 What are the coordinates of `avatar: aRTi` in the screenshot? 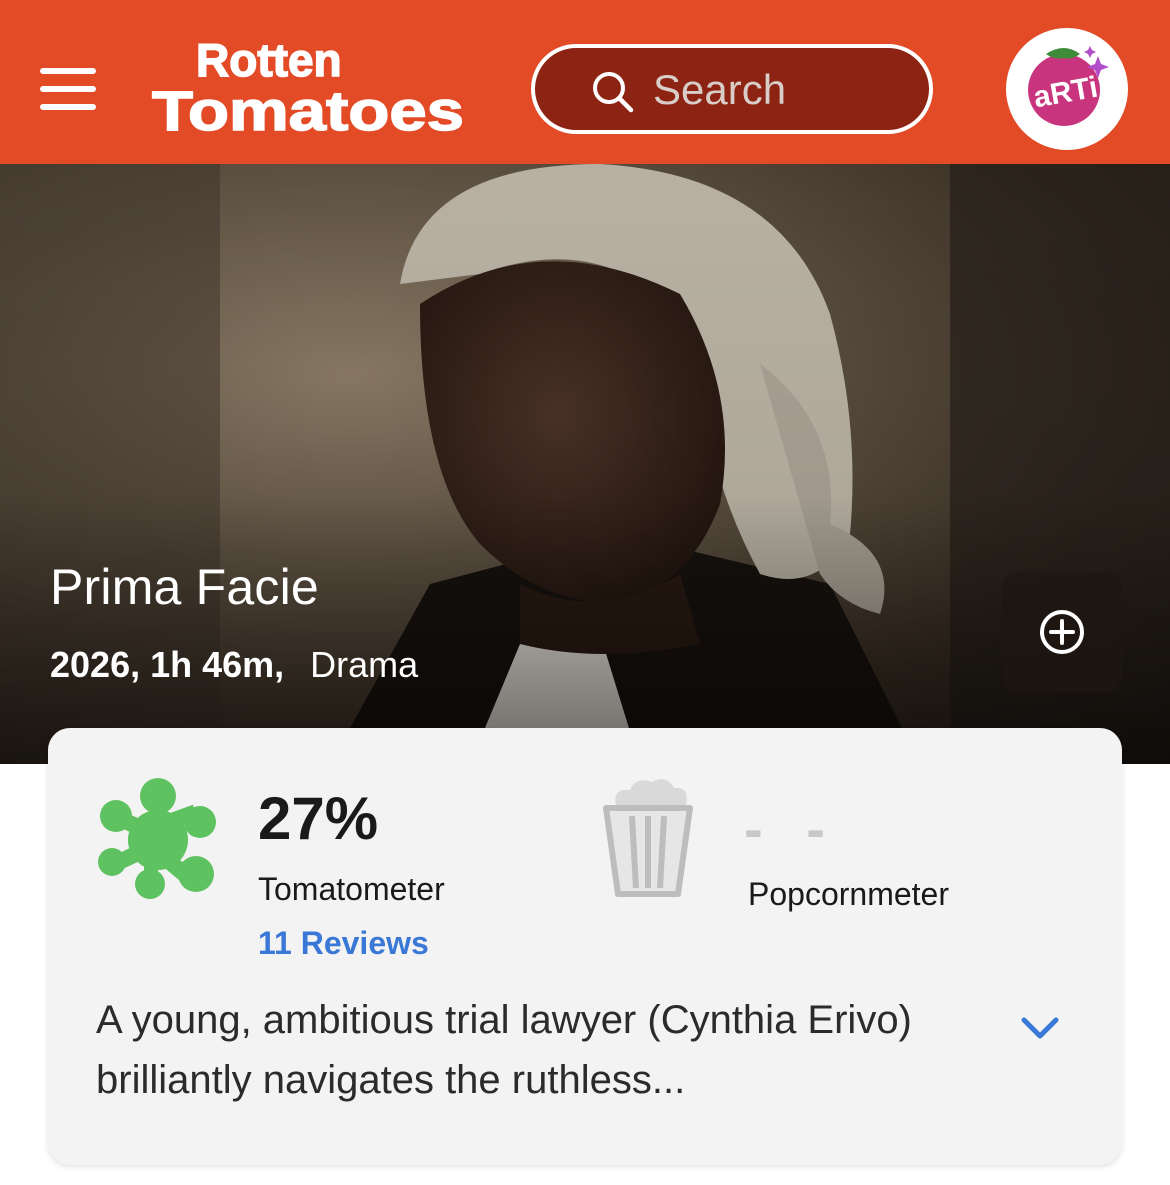 It's located at (1067, 89).